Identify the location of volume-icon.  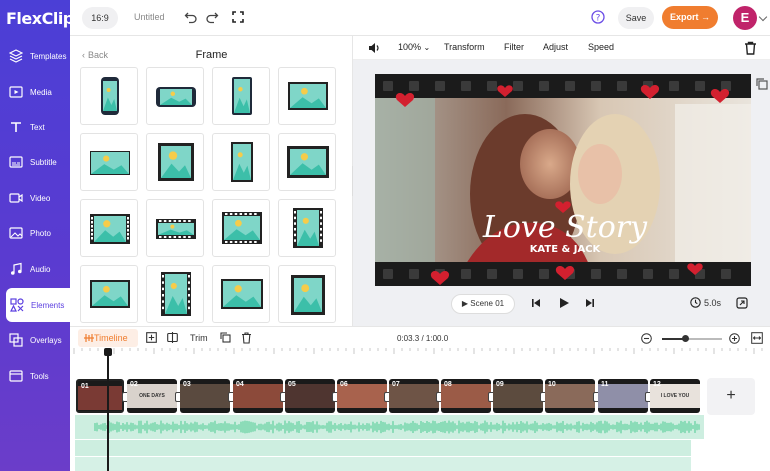
(374, 48).